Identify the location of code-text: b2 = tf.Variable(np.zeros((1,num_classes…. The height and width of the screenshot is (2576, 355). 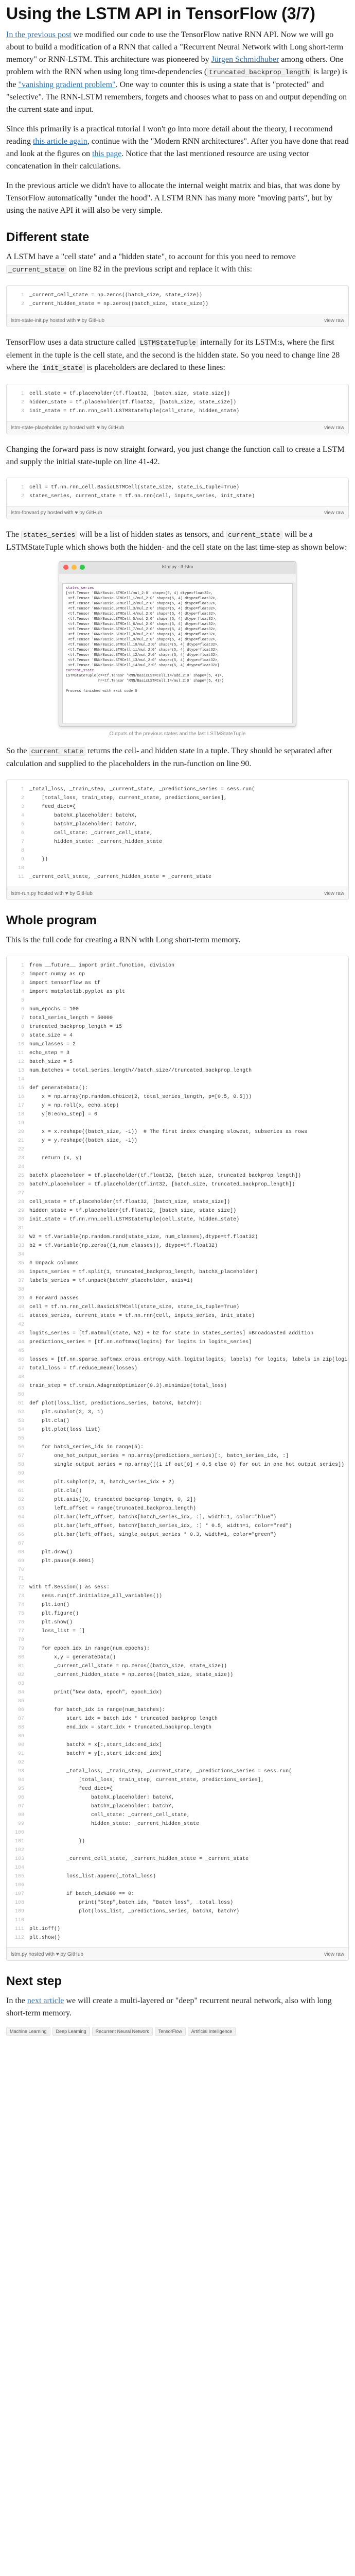
(123, 1246).